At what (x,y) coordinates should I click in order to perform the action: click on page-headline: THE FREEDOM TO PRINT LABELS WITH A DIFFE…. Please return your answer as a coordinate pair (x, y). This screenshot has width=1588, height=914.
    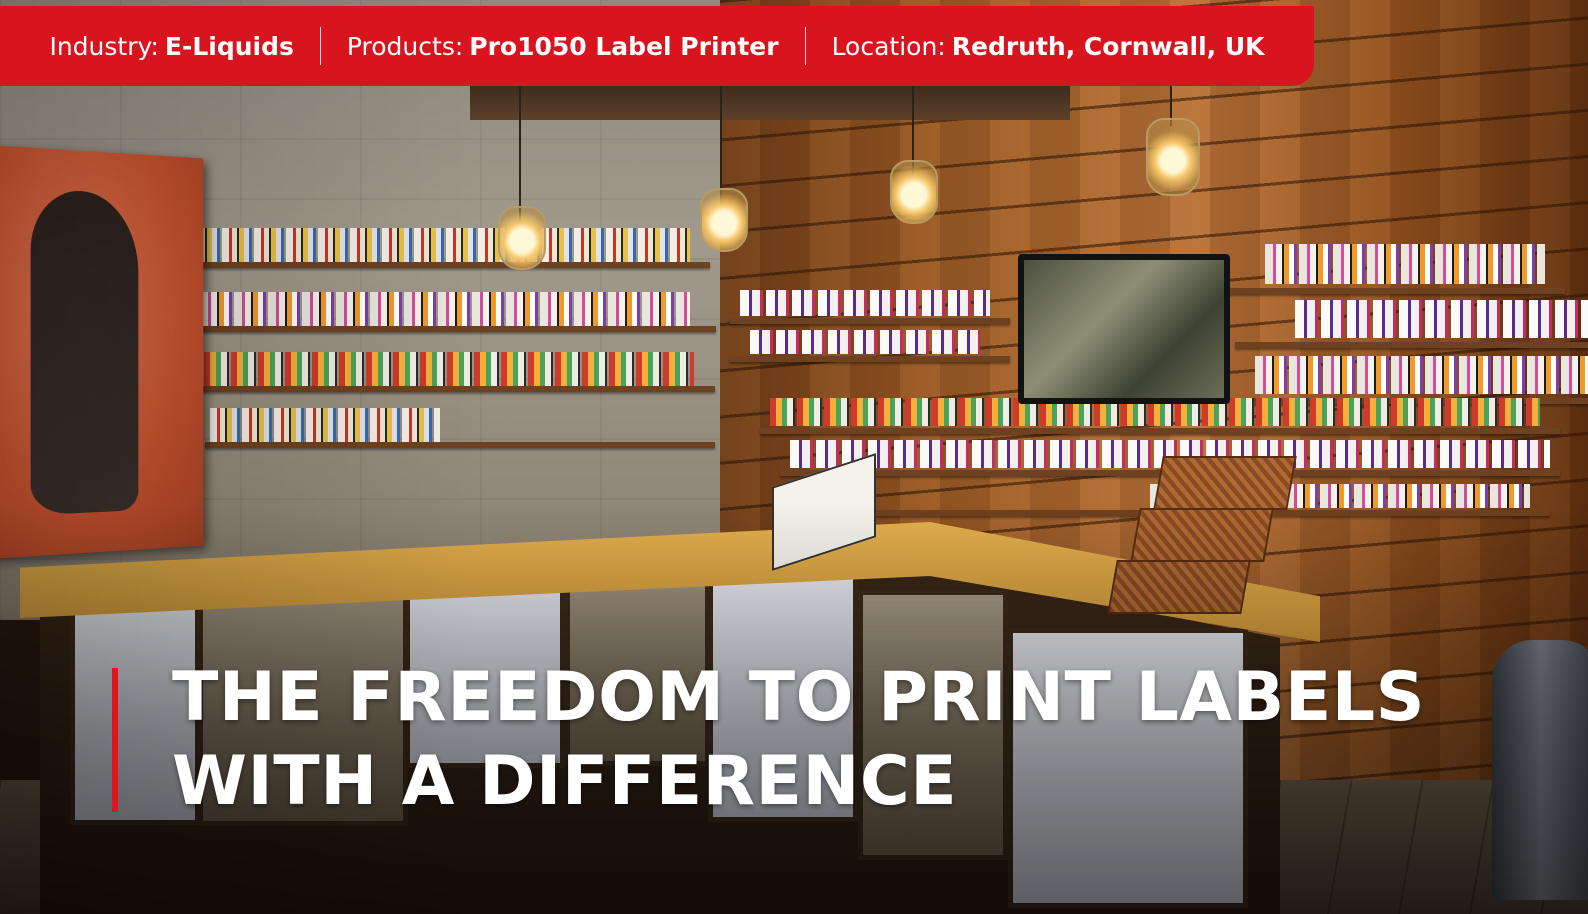
    Looking at the image, I should click on (798, 740).